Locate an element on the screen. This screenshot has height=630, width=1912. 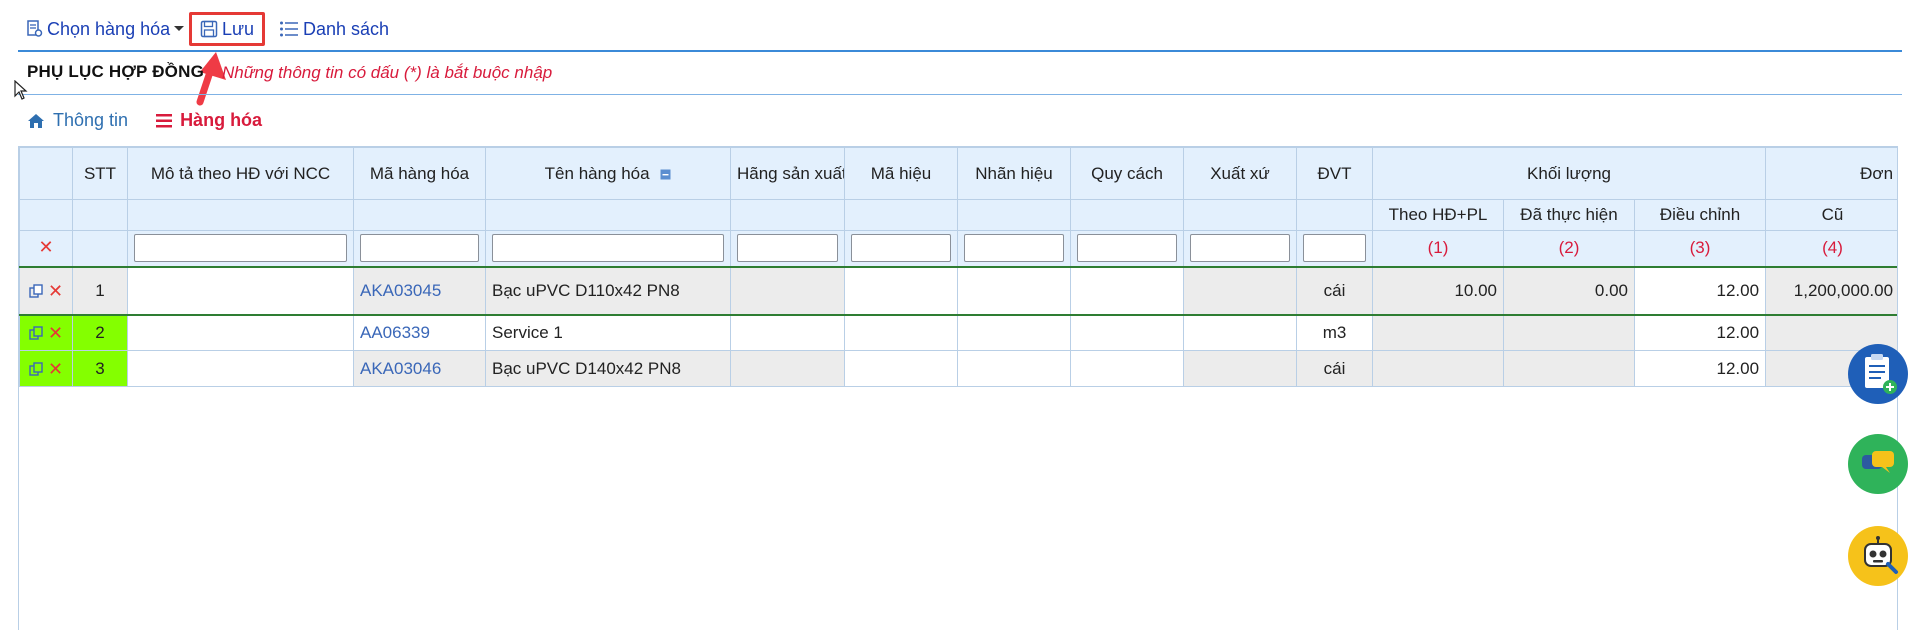
filter-brand-input is located at coordinates (1014, 248).